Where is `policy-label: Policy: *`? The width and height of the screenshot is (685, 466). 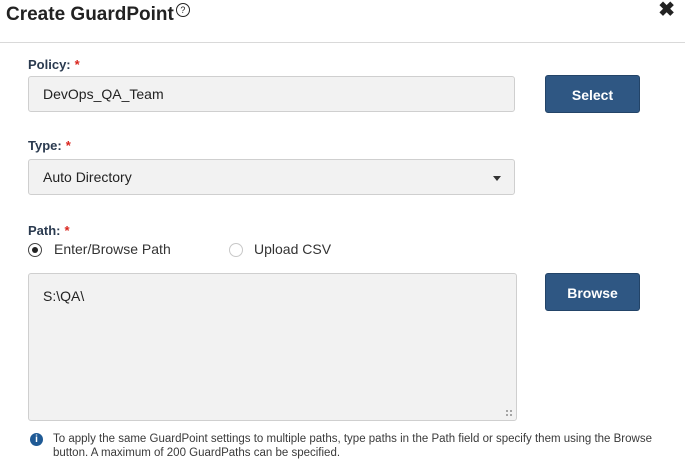
policy-label: Policy: * is located at coordinates (54, 64).